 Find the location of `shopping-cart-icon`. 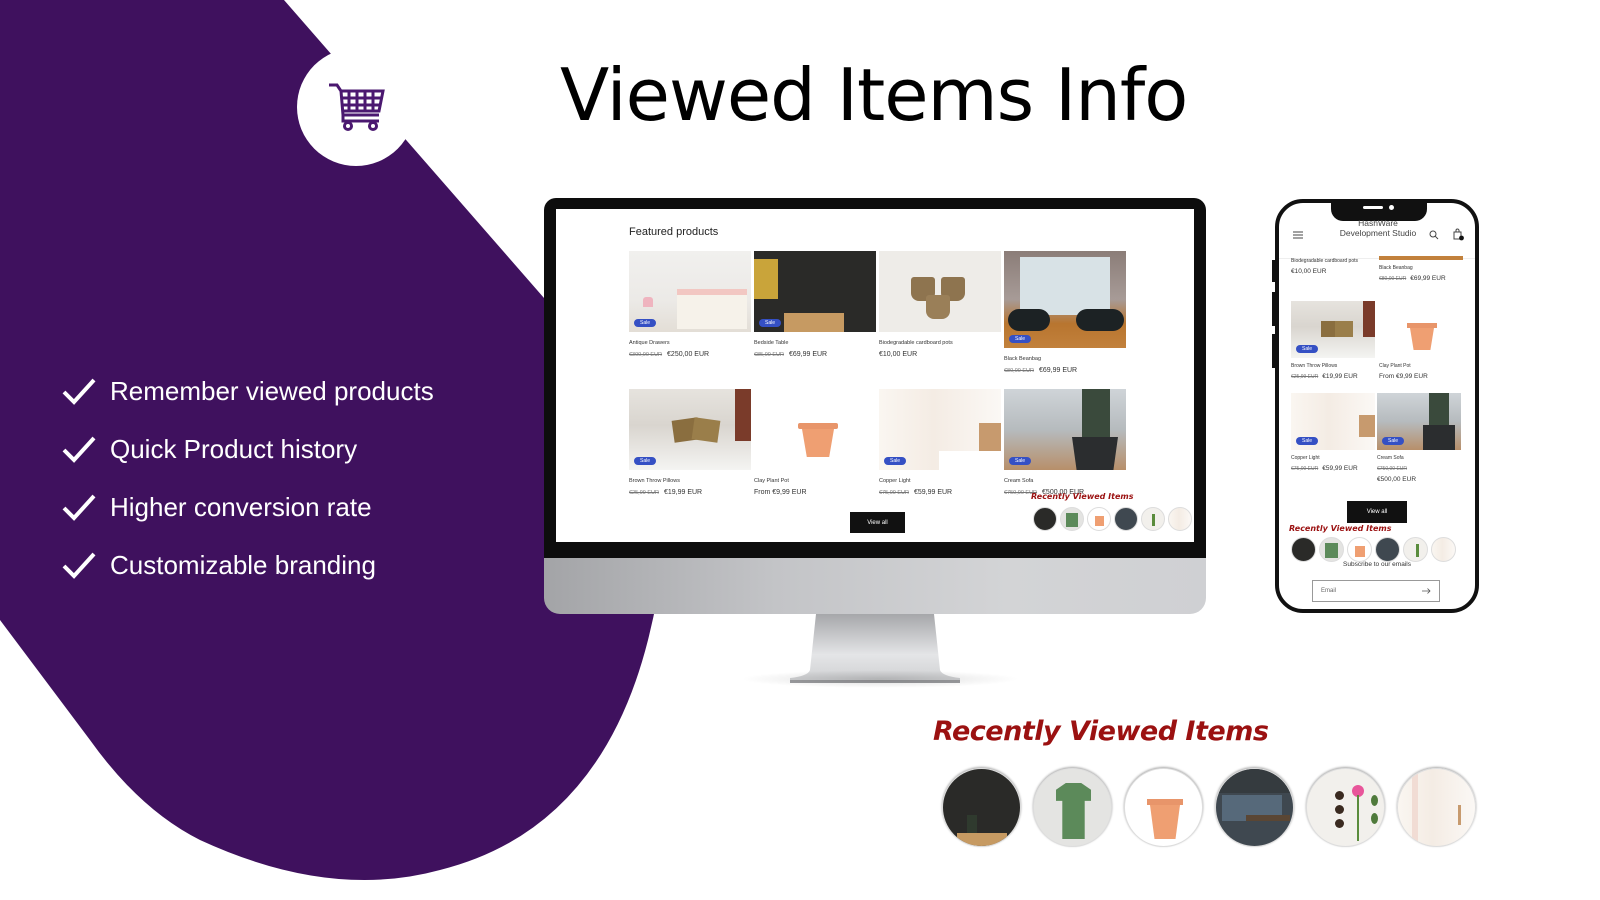

shopping-cart-icon is located at coordinates (357, 107).